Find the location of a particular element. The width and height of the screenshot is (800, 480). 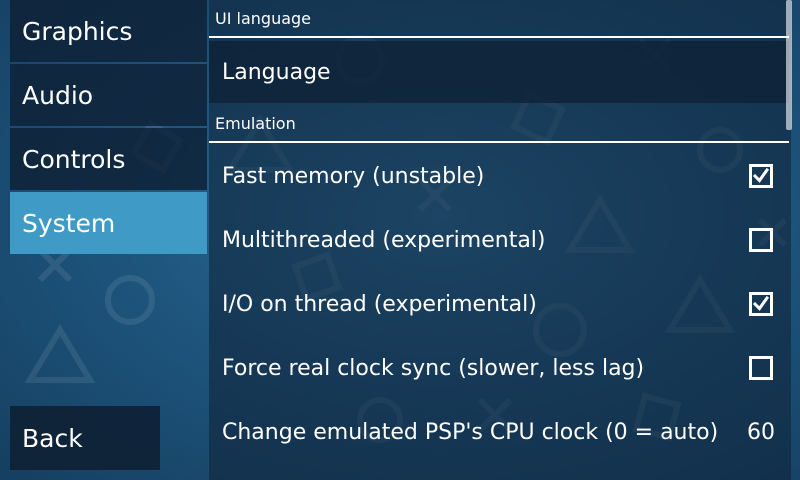

back-button-label: Back is located at coordinates (52, 438).